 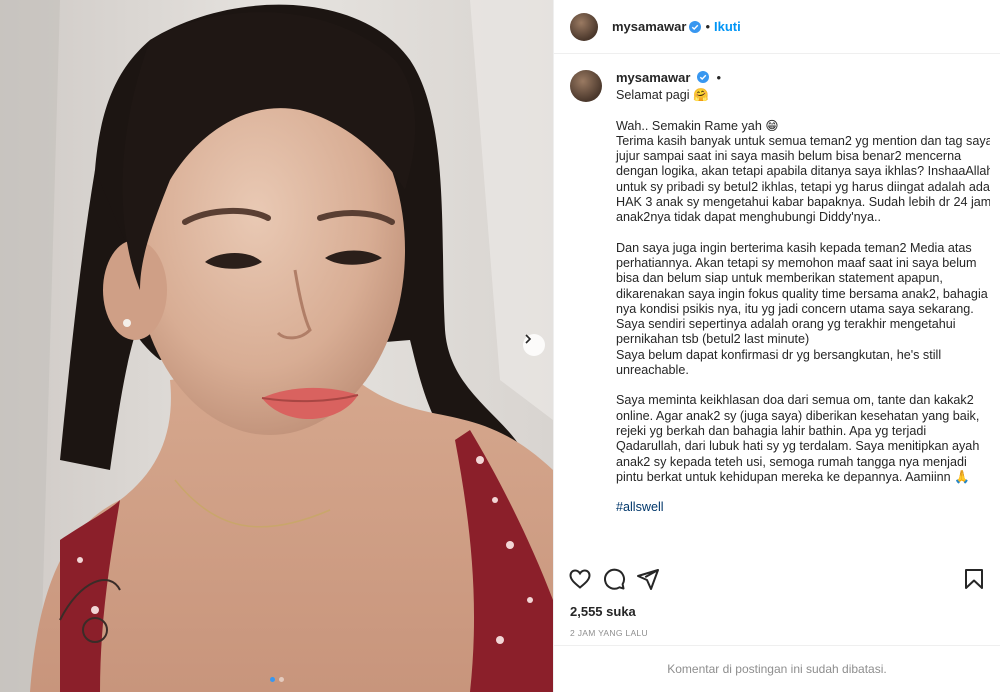 What do you see at coordinates (648, 579) in the screenshot?
I see `share-icon` at bounding box center [648, 579].